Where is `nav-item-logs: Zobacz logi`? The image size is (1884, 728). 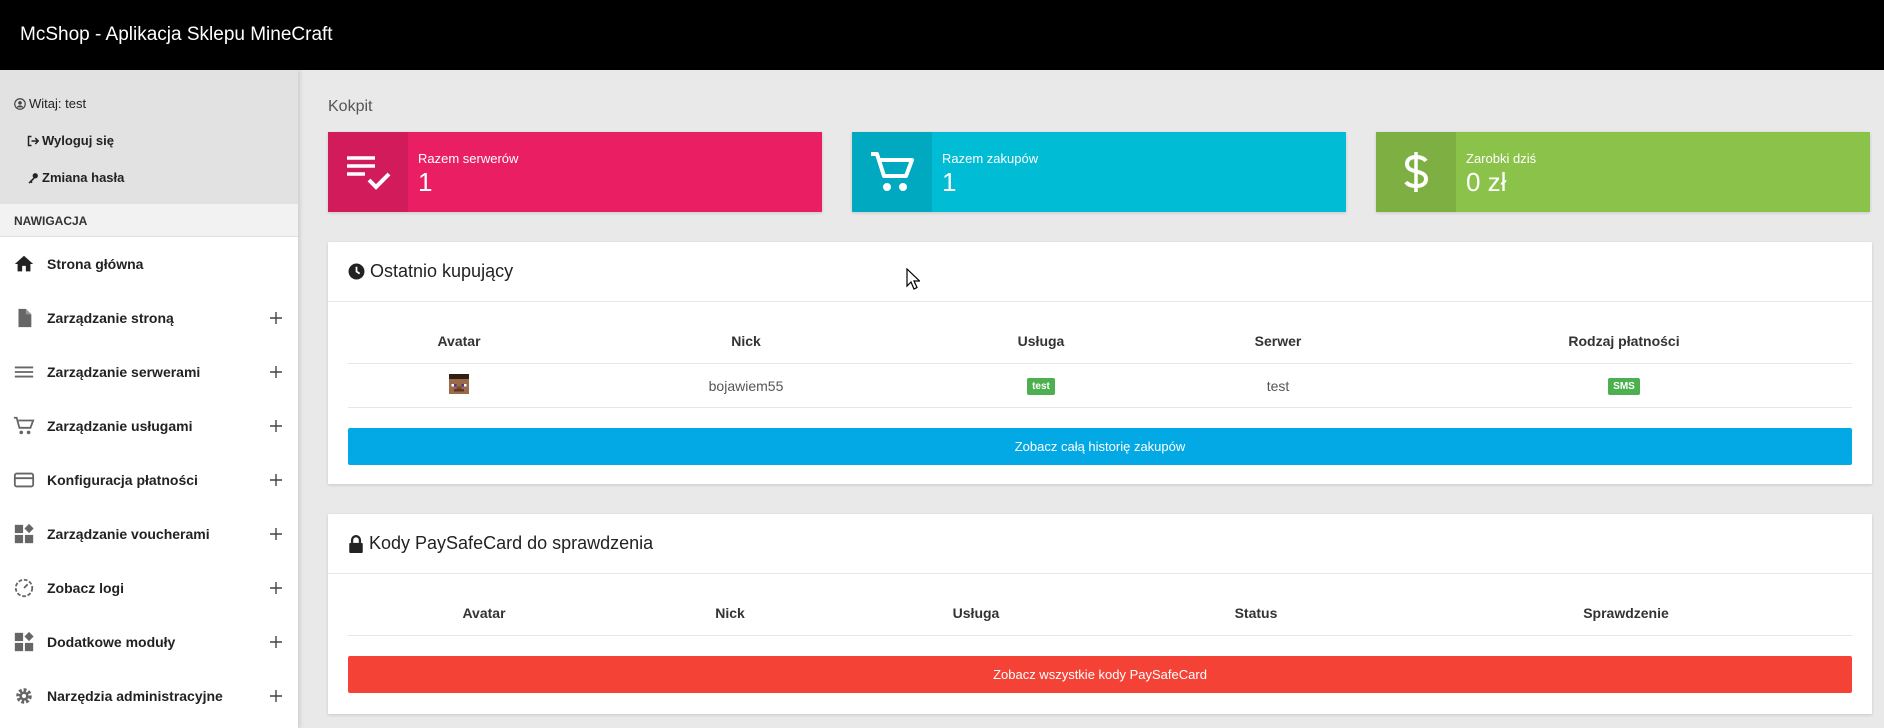 nav-item-logs: Zobacz logi is located at coordinates (149, 588).